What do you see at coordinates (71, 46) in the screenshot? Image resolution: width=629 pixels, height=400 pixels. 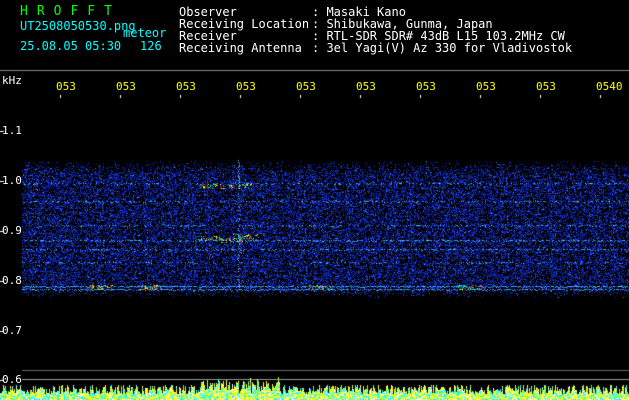 I see `datetime-label: 25.08.05 05:30` at bounding box center [71, 46].